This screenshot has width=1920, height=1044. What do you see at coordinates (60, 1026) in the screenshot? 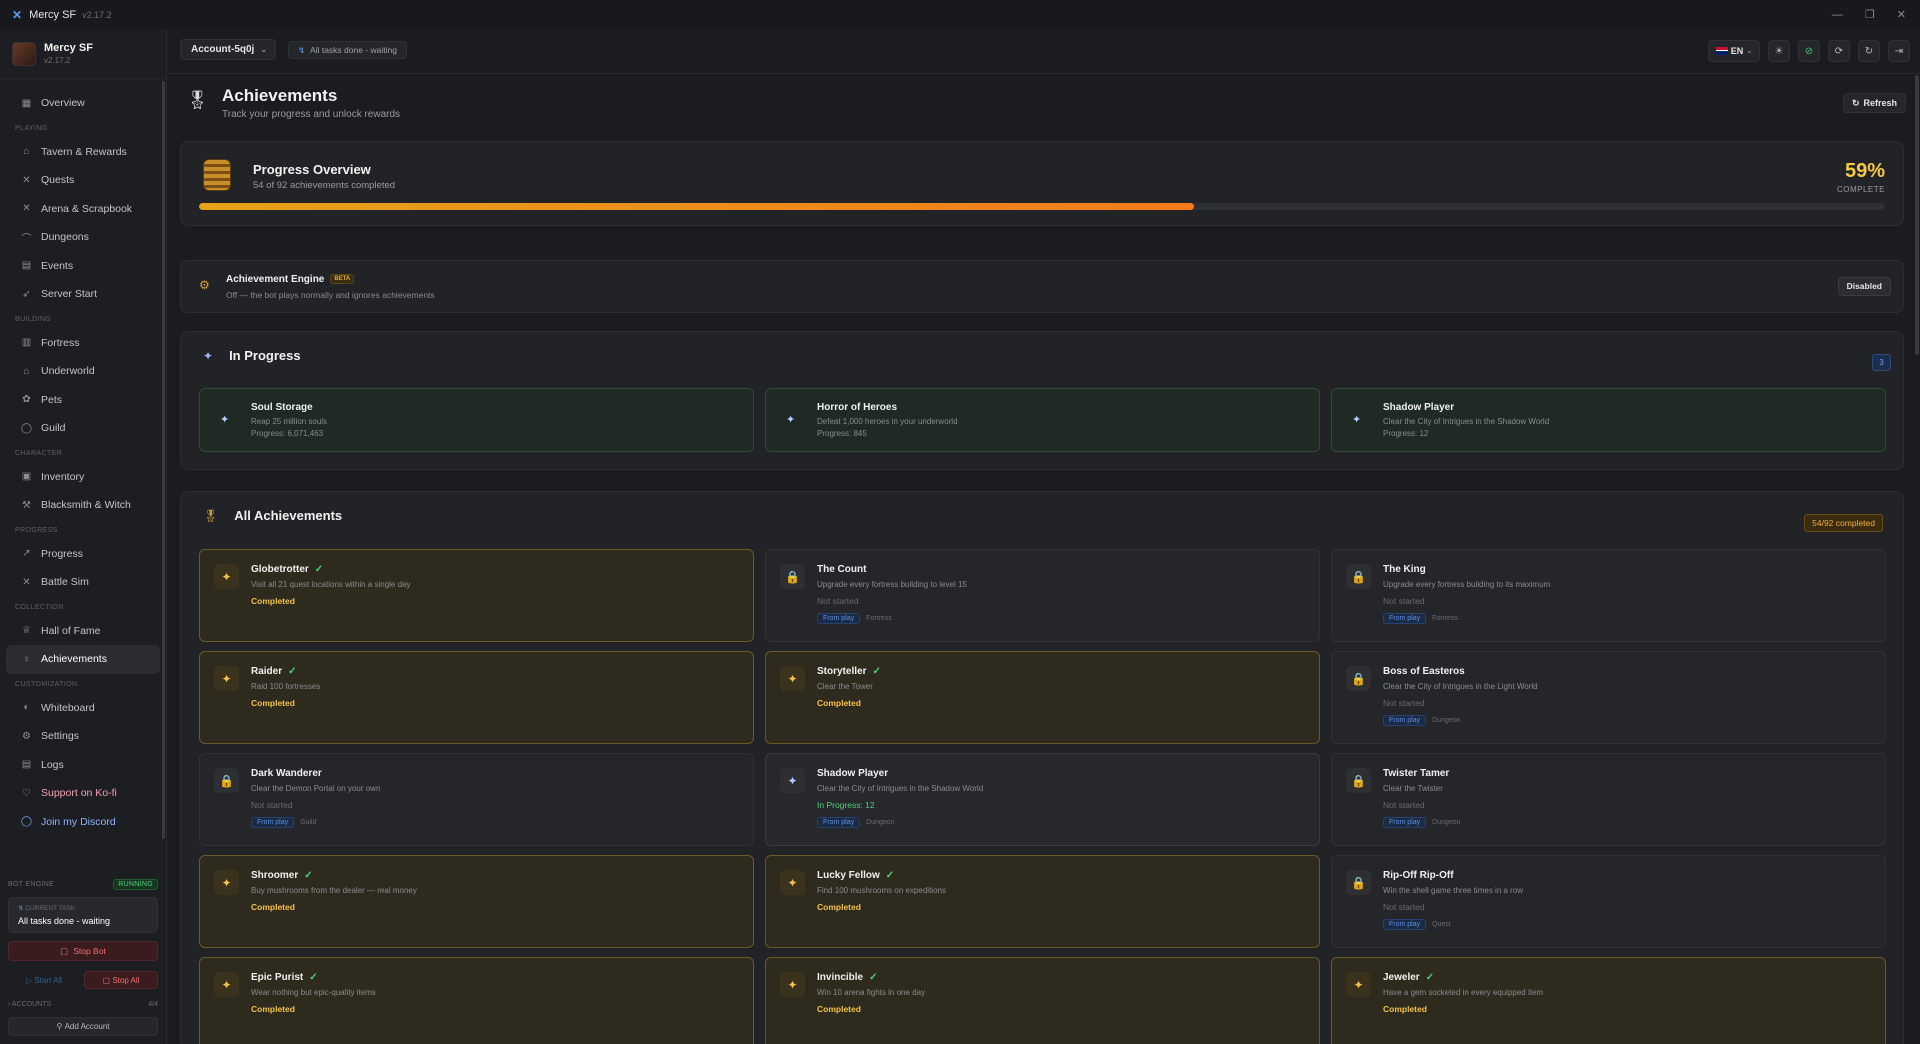
I see `add-user-icon: ⚲` at bounding box center [60, 1026].